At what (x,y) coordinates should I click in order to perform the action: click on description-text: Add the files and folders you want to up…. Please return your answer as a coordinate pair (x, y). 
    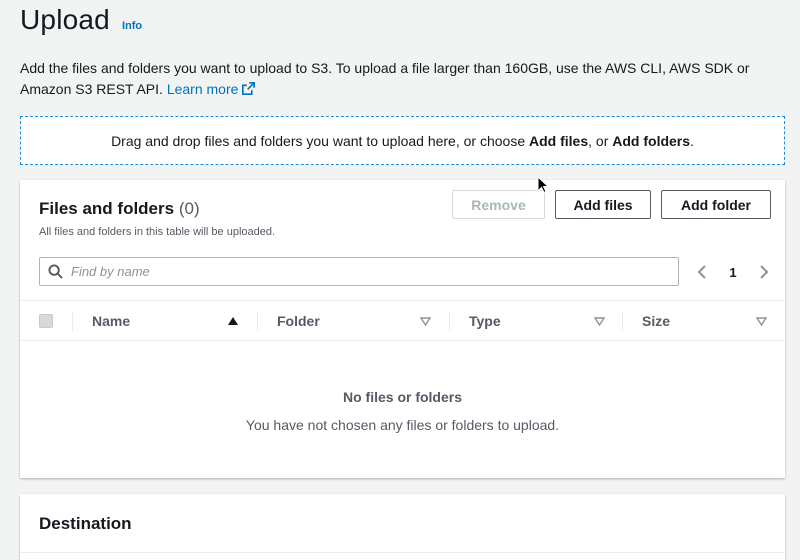
    Looking at the image, I should click on (385, 78).